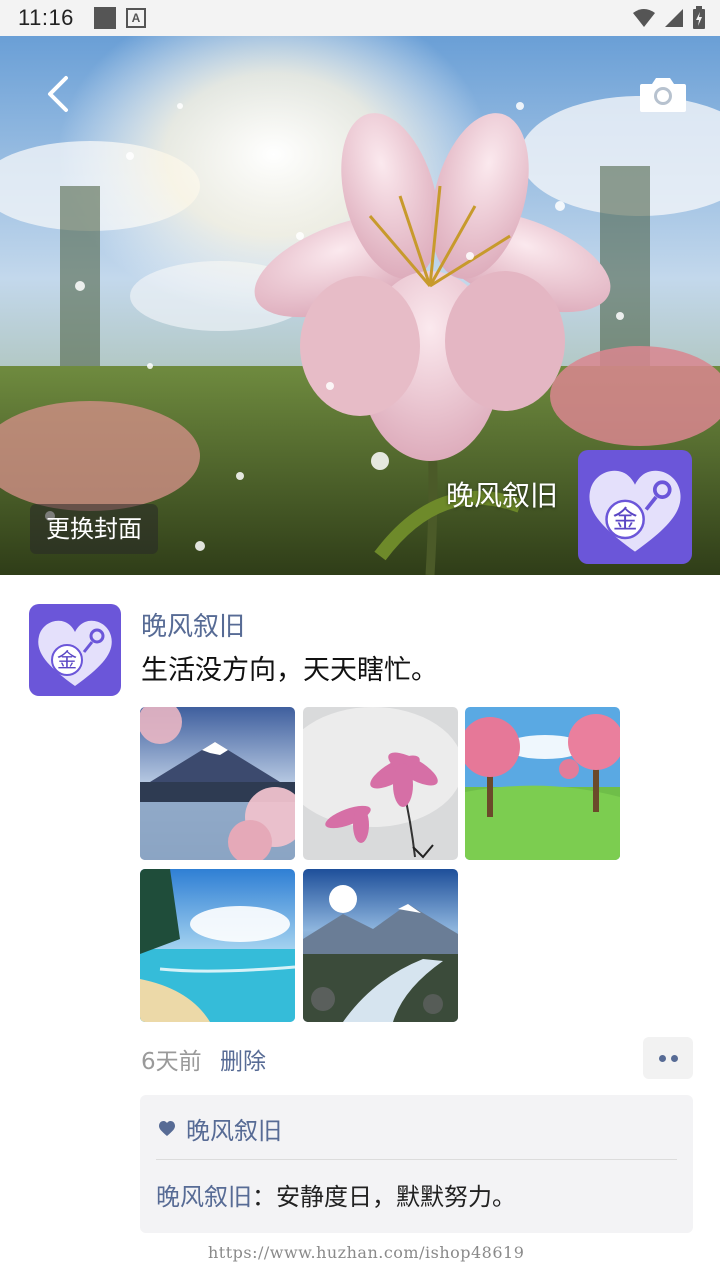  What do you see at coordinates (243, 1059) in the screenshot?
I see `delete-button: 删除` at bounding box center [243, 1059].